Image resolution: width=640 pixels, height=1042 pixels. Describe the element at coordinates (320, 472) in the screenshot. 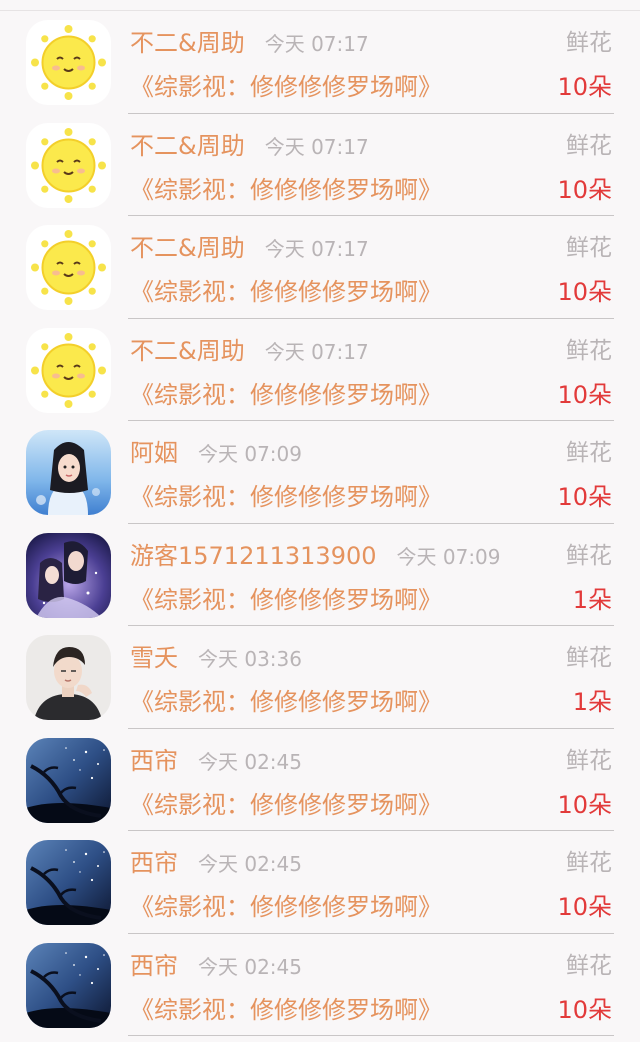

I see `list-item: 阿姻 今天 07:09 鲜花《综影视：修修修修罗场啊》 10朵` at that location.